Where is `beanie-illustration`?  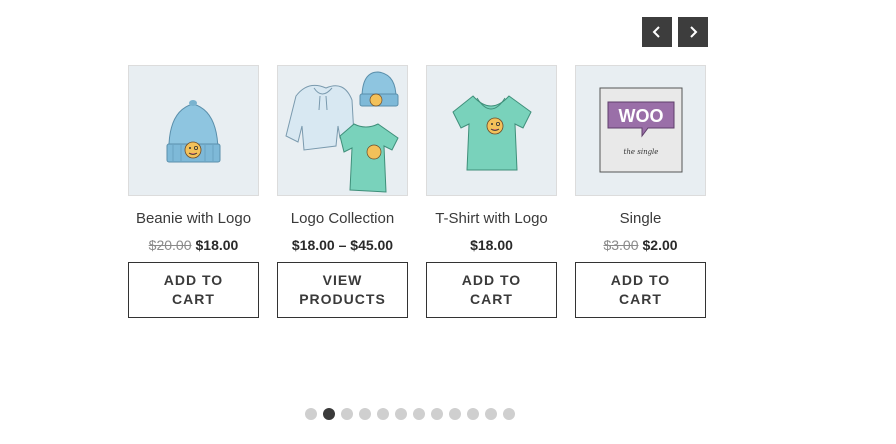 beanie-illustration is located at coordinates (193, 131).